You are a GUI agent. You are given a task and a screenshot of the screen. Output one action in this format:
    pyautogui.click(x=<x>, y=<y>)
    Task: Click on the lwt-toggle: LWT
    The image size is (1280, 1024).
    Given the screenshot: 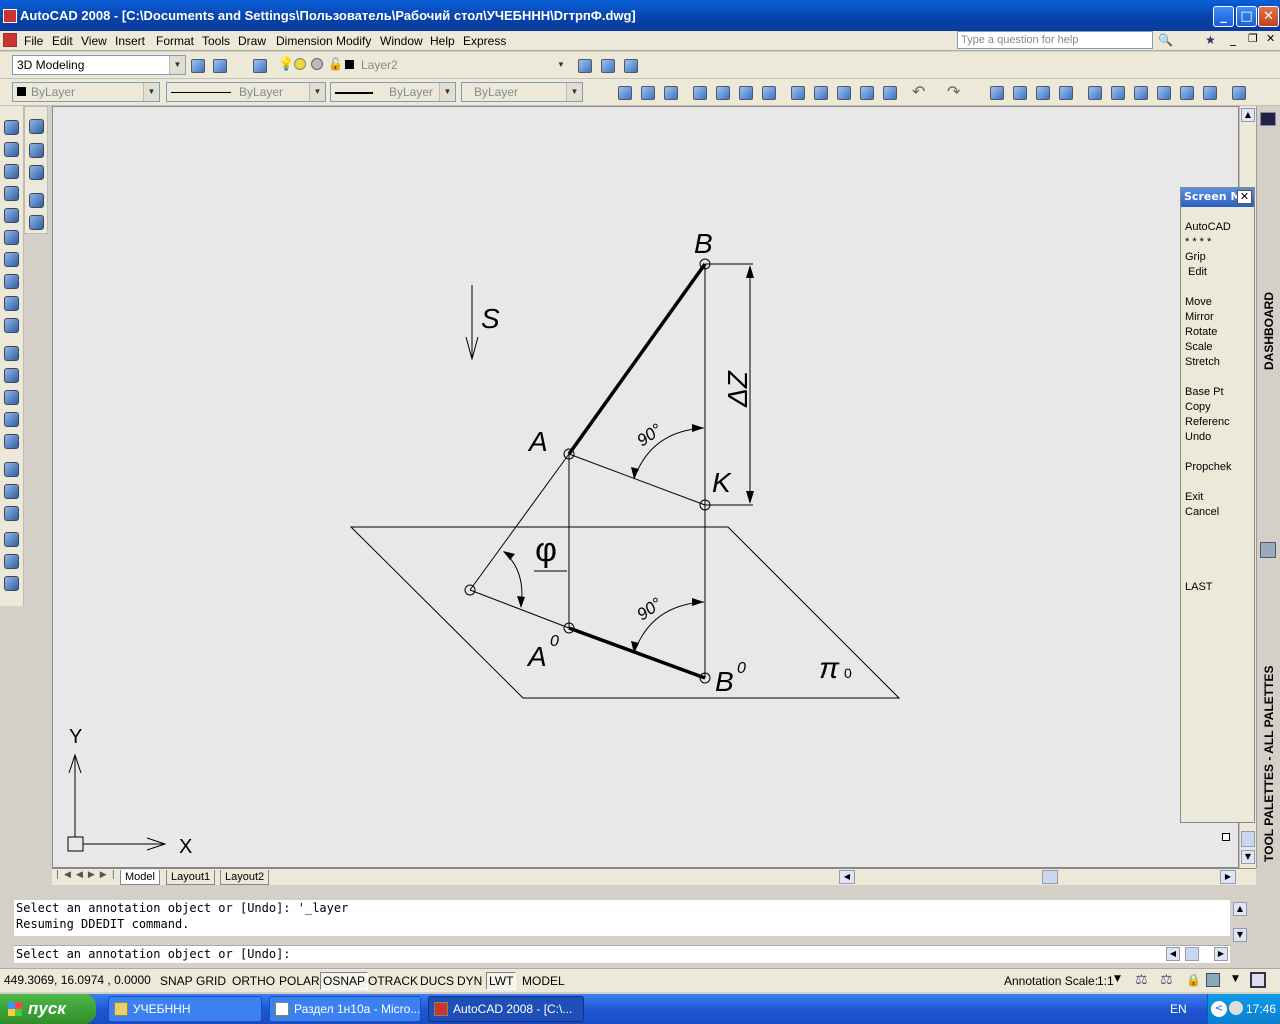 What is the action you would take?
    pyautogui.click(x=501, y=981)
    